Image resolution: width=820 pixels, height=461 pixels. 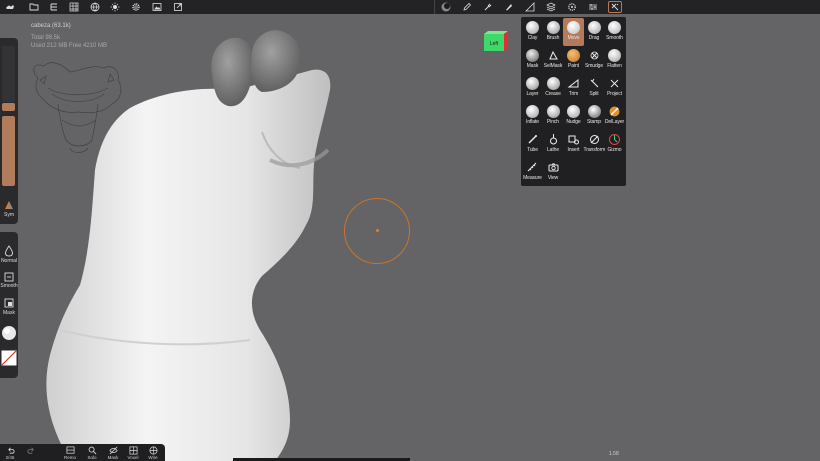 I want to click on smudge-icon, so click(x=594, y=55).